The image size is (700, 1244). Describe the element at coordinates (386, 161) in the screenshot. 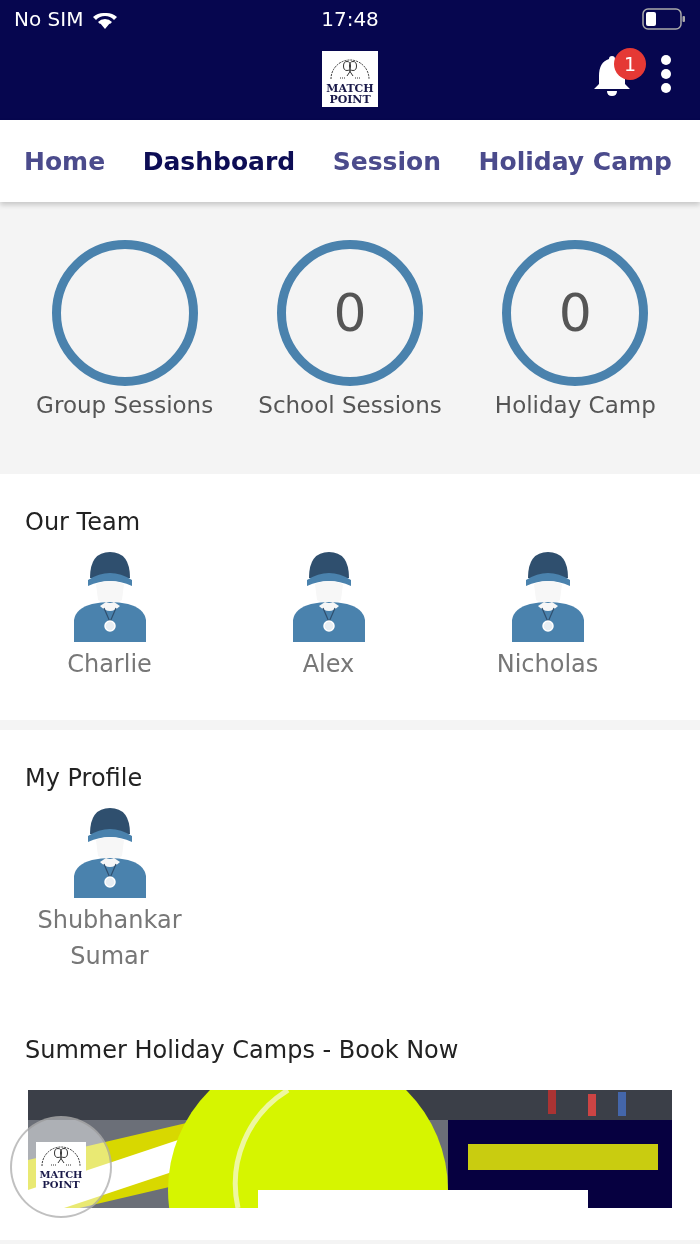

I see `nav-tab: Session` at that location.